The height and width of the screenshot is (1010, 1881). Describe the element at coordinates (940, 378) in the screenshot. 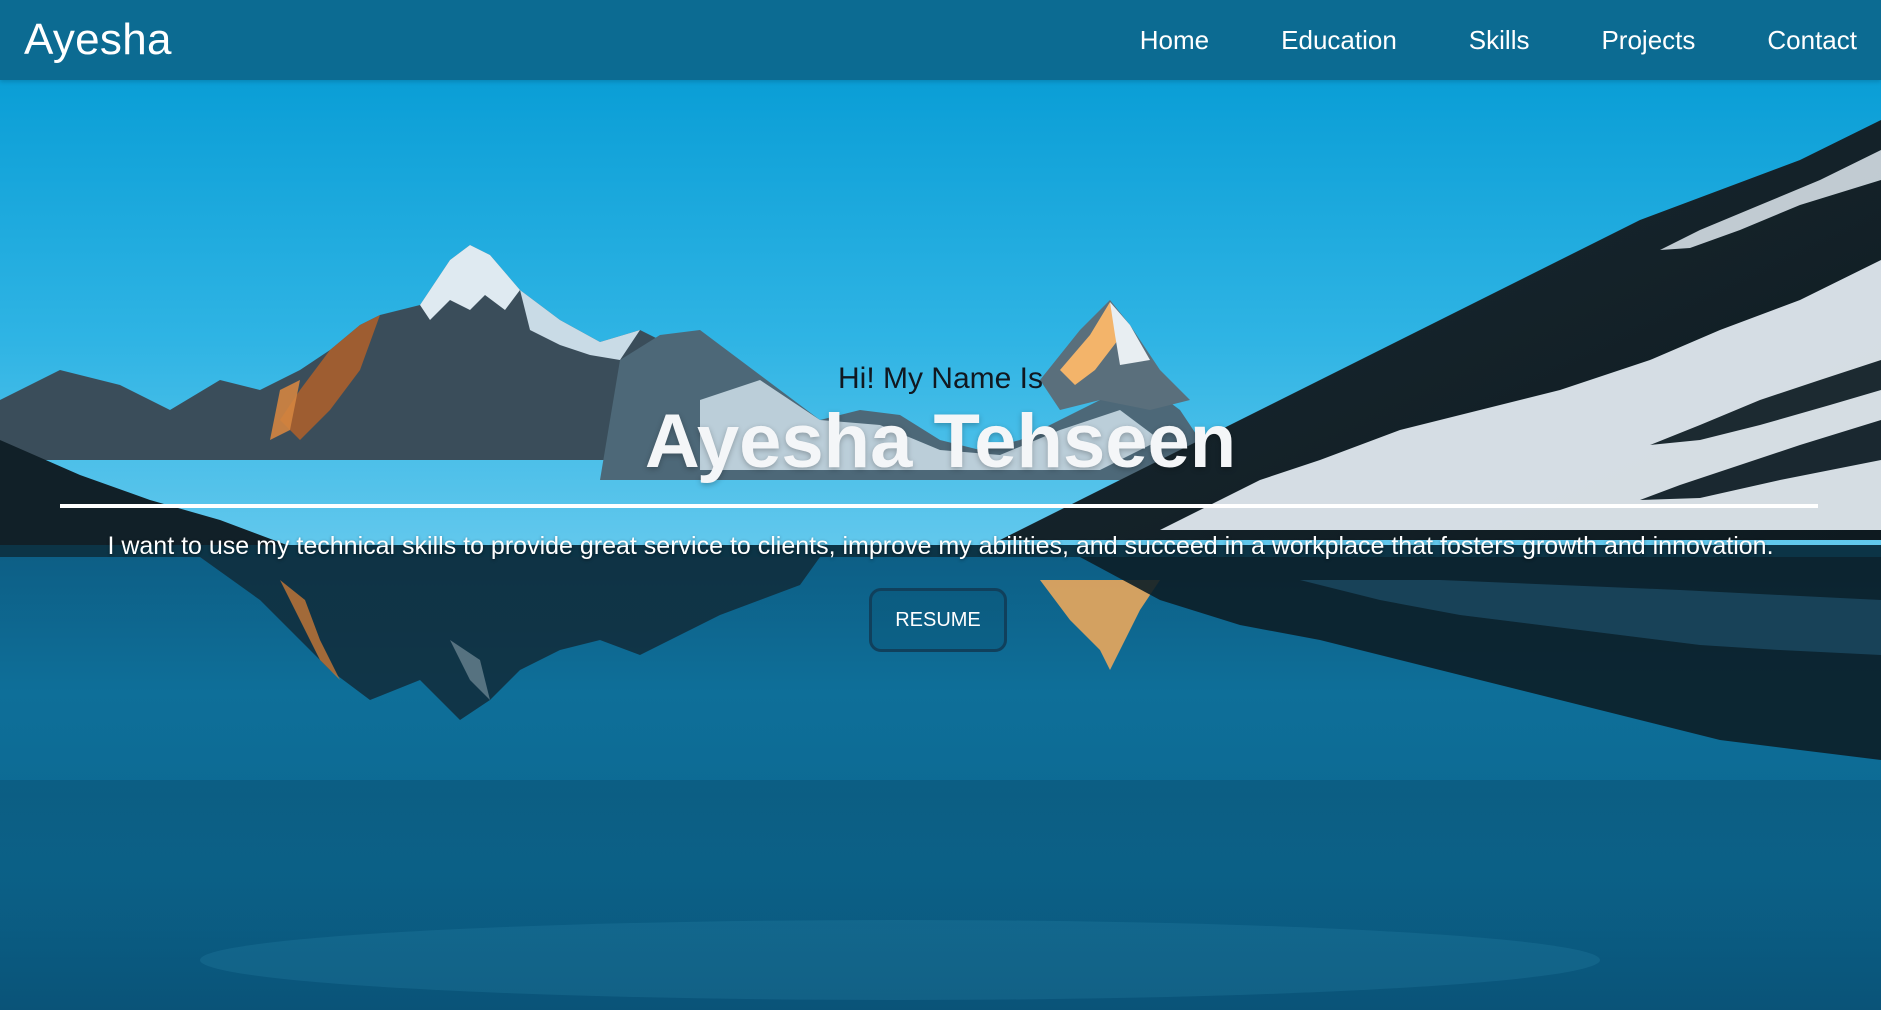

I see `hero-greeting: Hi! My Name Is` at that location.